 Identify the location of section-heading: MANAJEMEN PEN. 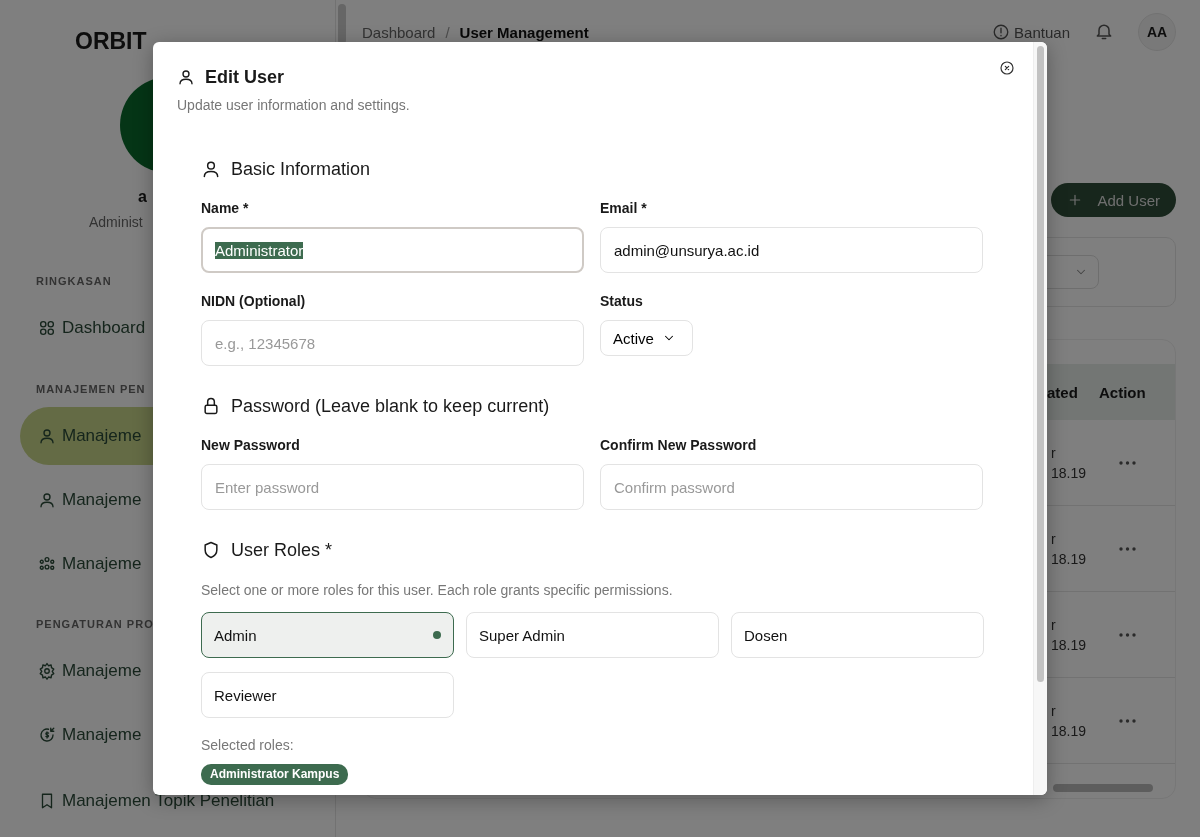
(91, 389).